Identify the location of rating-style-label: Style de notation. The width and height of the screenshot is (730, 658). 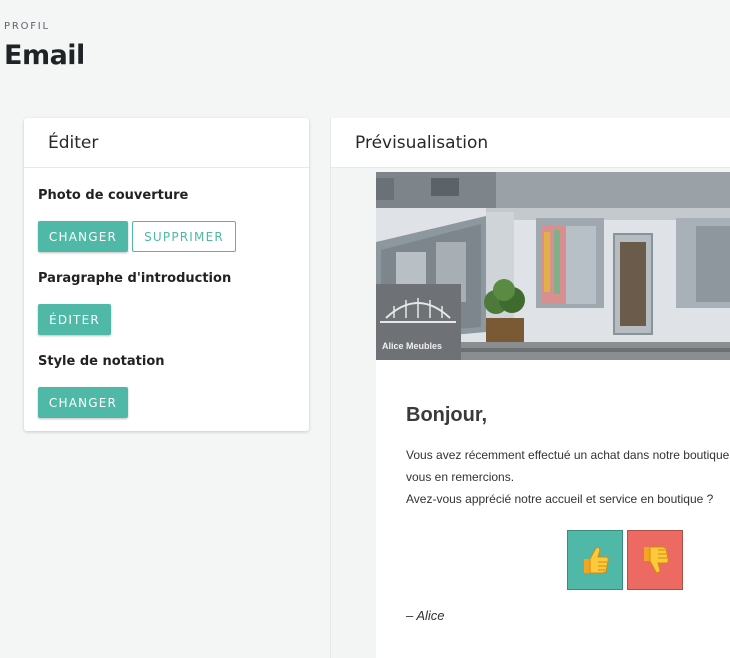
(101, 361).